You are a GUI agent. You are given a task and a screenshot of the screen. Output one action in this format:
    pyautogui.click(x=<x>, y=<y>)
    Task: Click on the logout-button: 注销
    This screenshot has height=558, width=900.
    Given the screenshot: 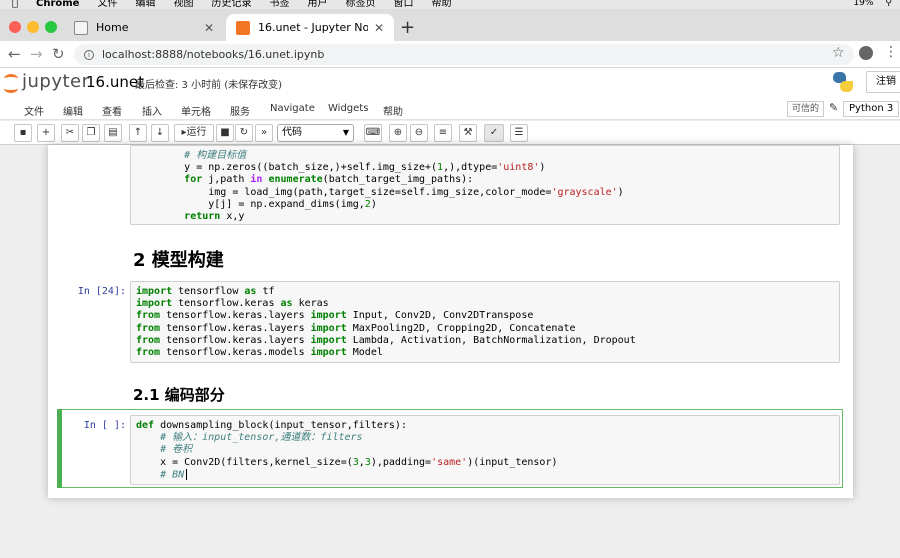 What is the action you would take?
    pyautogui.click(x=883, y=82)
    